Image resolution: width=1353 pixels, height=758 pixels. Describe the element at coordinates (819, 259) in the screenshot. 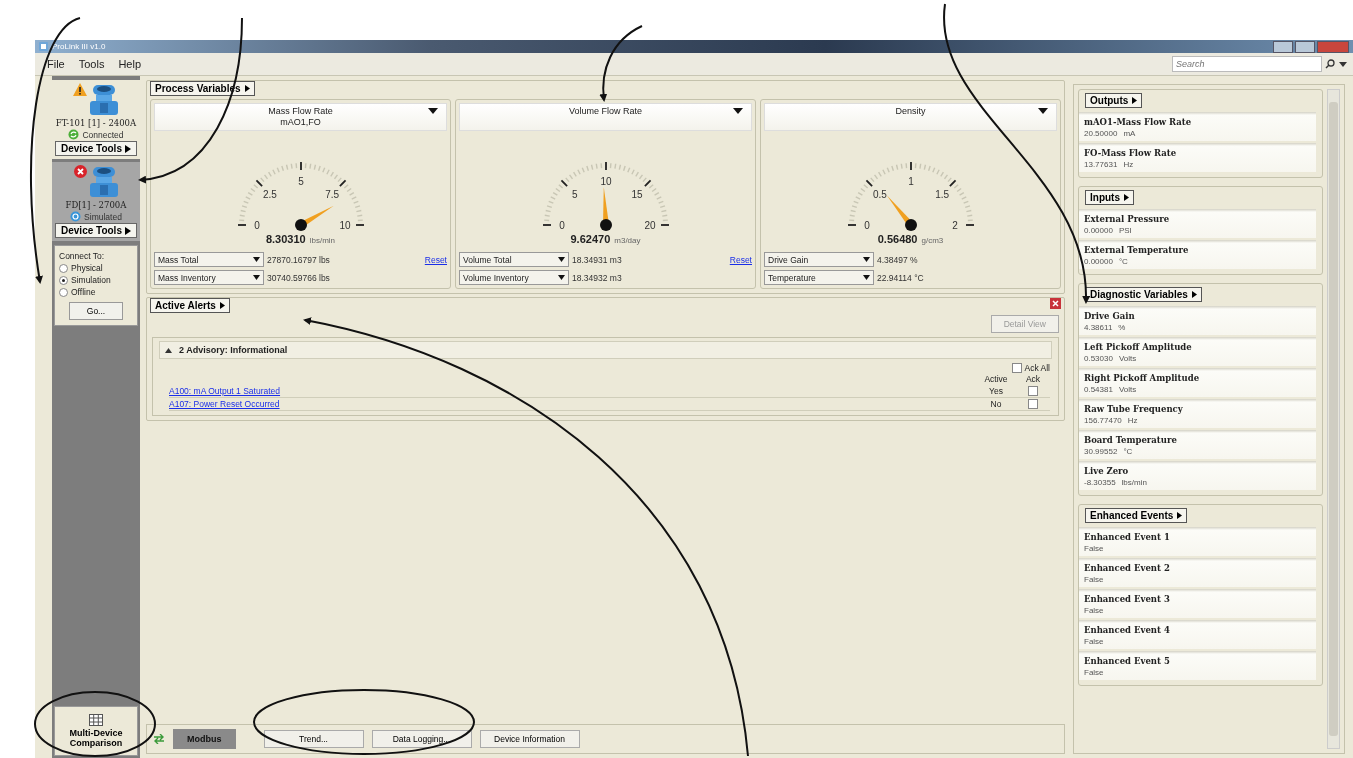

I see `total-dropdown: Drive Gain` at that location.